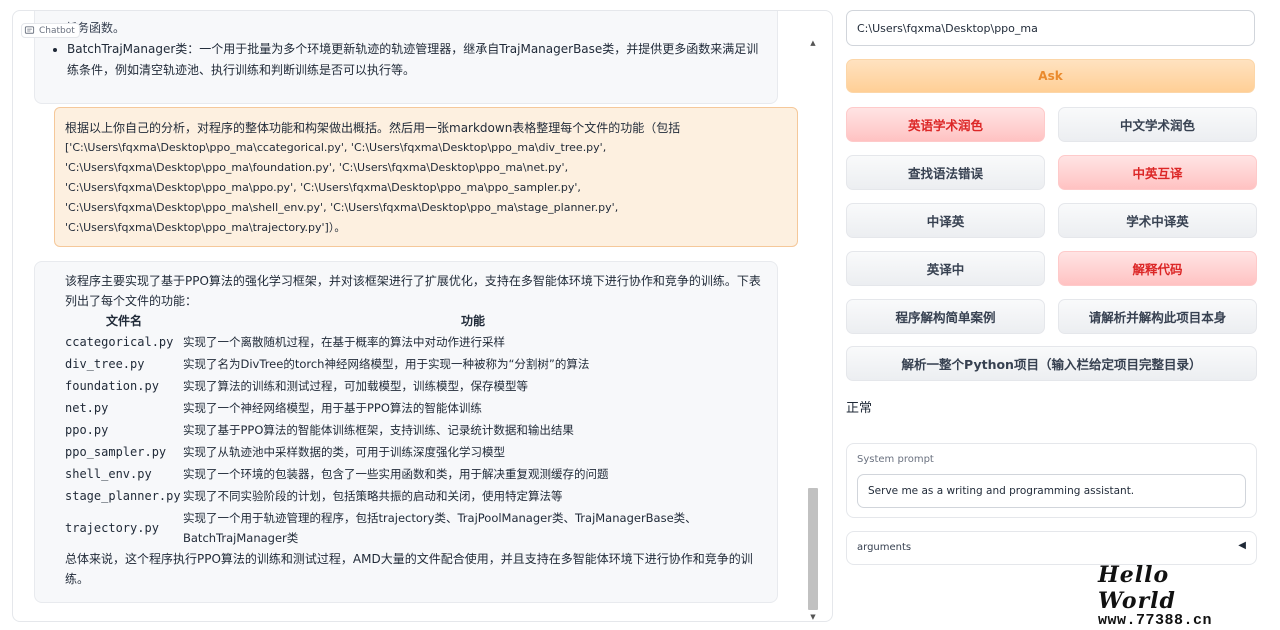 The width and height of the screenshot is (1280, 630). What do you see at coordinates (57, 30) in the screenshot?
I see `chatbot-label-text: Chatbot` at bounding box center [57, 30].